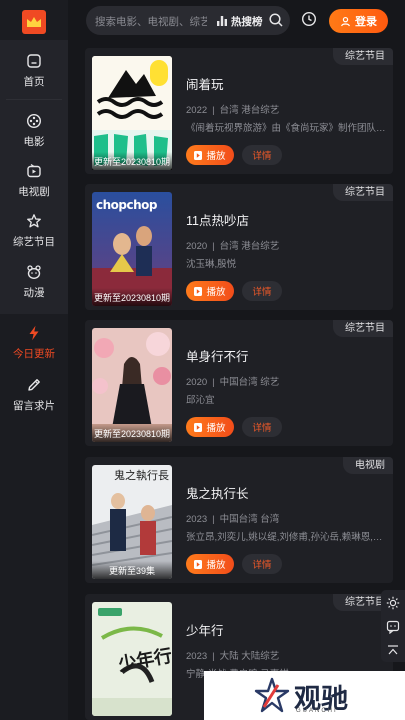  Describe the element at coordinates (126, 205) in the screenshot. I see `poster-text: chopchop` at that location.